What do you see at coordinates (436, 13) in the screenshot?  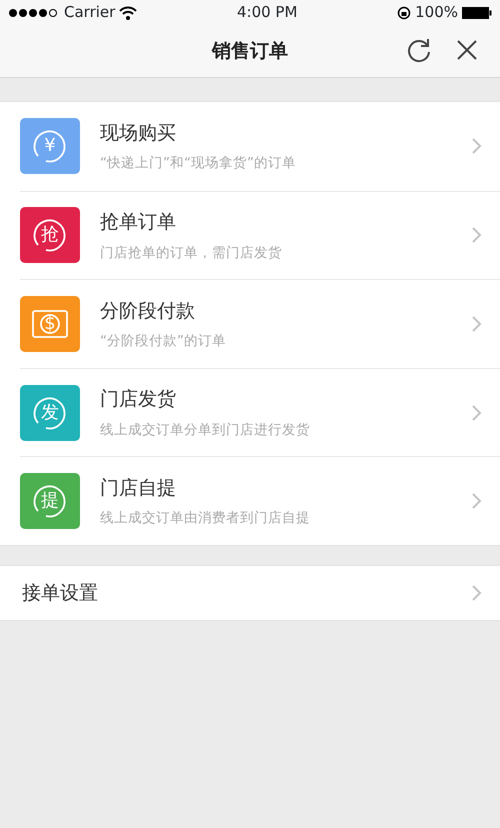 I see `battery-percent: 100%` at bounding box center [436, 13].